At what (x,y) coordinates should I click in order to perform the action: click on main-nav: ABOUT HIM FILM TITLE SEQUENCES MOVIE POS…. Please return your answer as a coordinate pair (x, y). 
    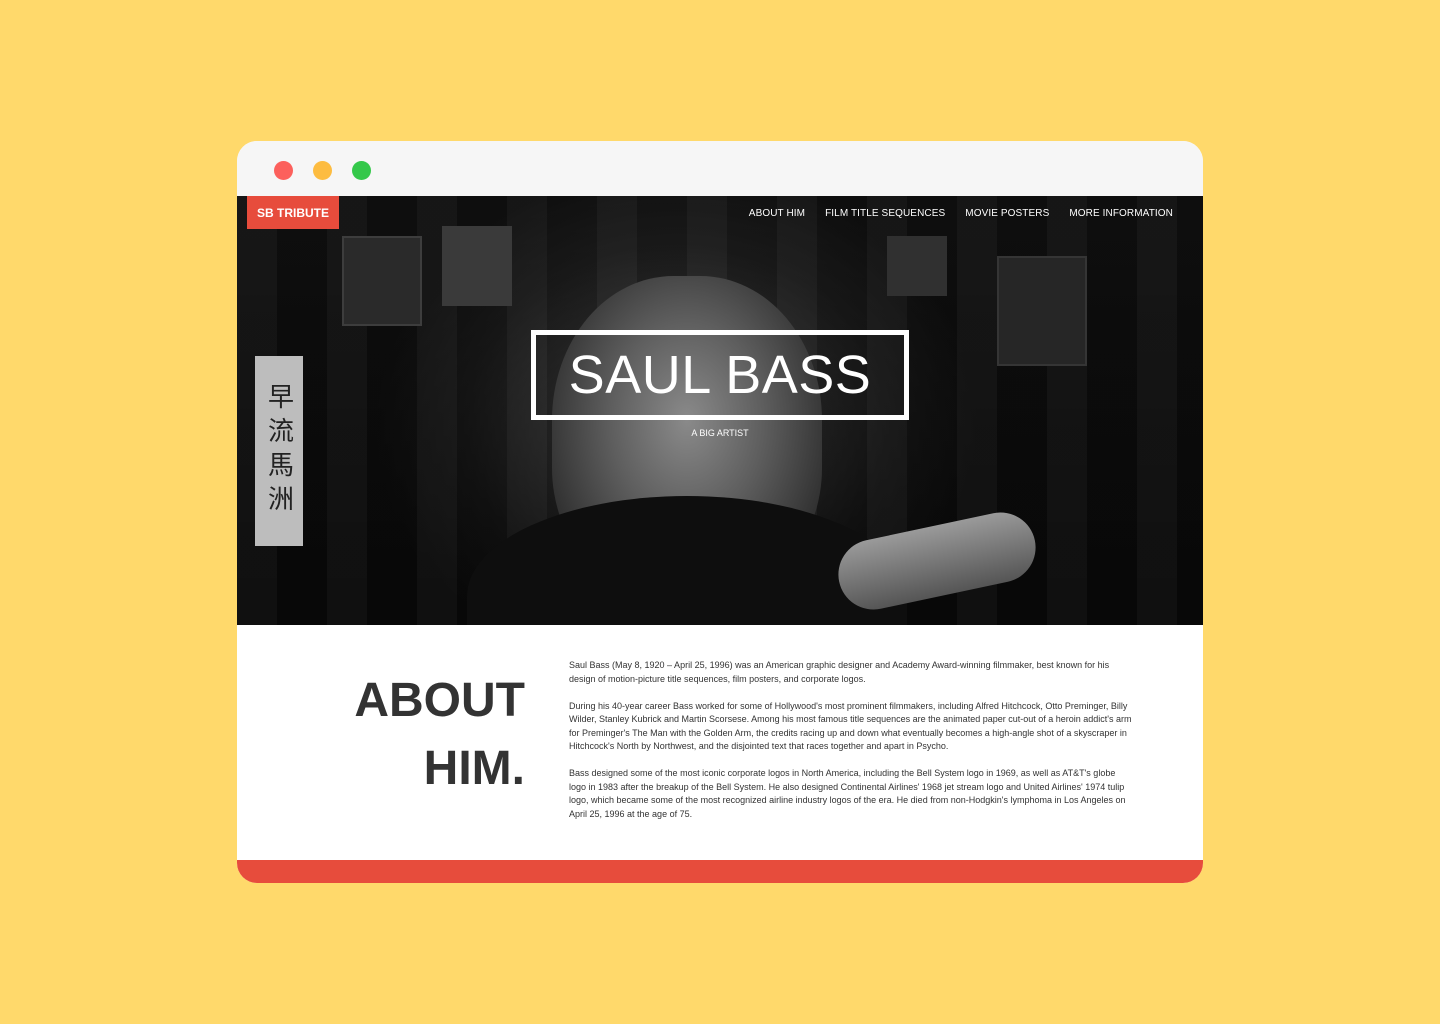
    Looking at the image, I should click on (961, 213).